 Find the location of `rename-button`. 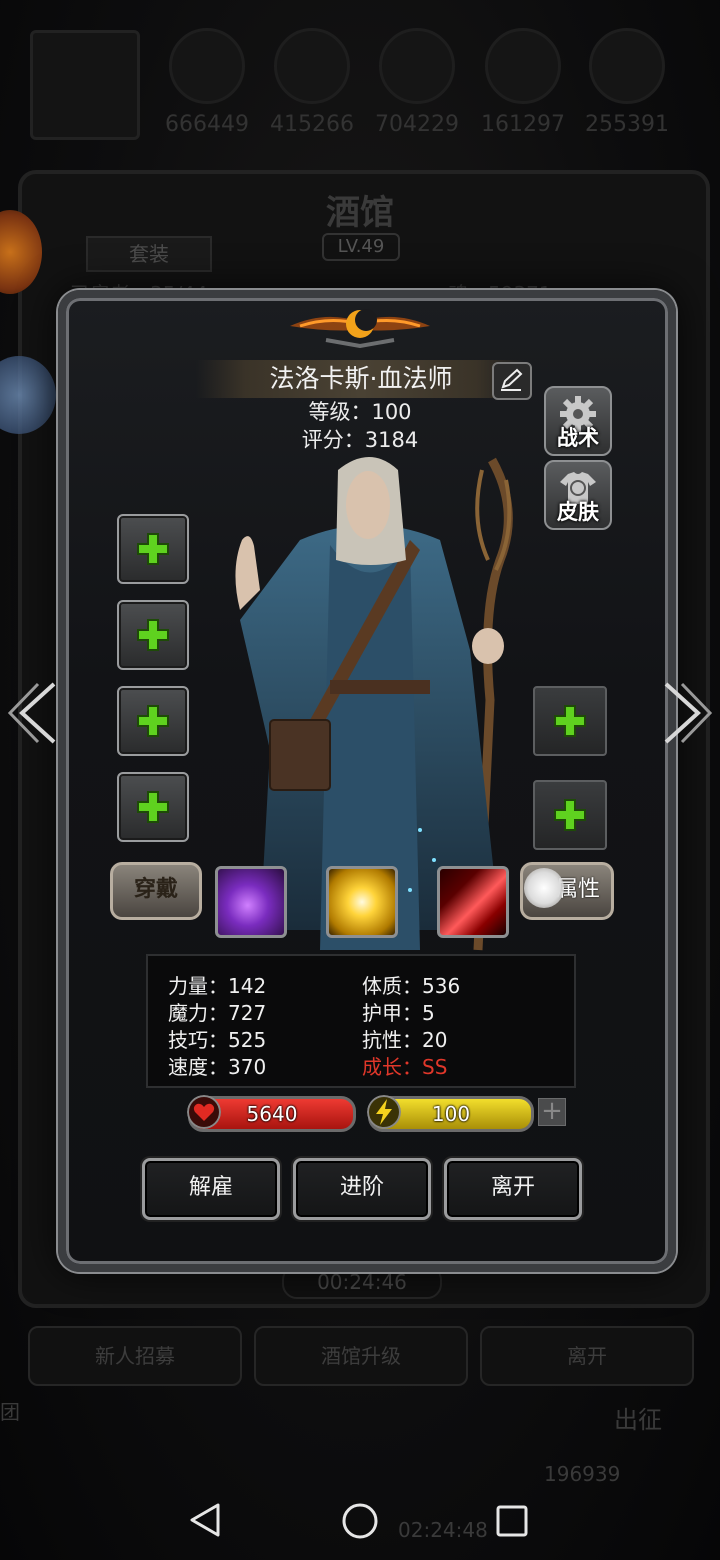

rename-button is located at coordinates (512, 381).